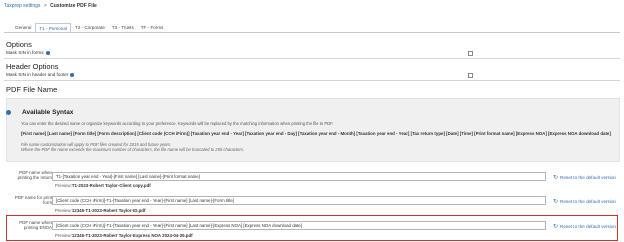 The image size is (624, 242). What do you see at coordinates (470, 53) in the screenshot?
I see `mask-sin-forms-checkbox` at bounding box center [470, 53].